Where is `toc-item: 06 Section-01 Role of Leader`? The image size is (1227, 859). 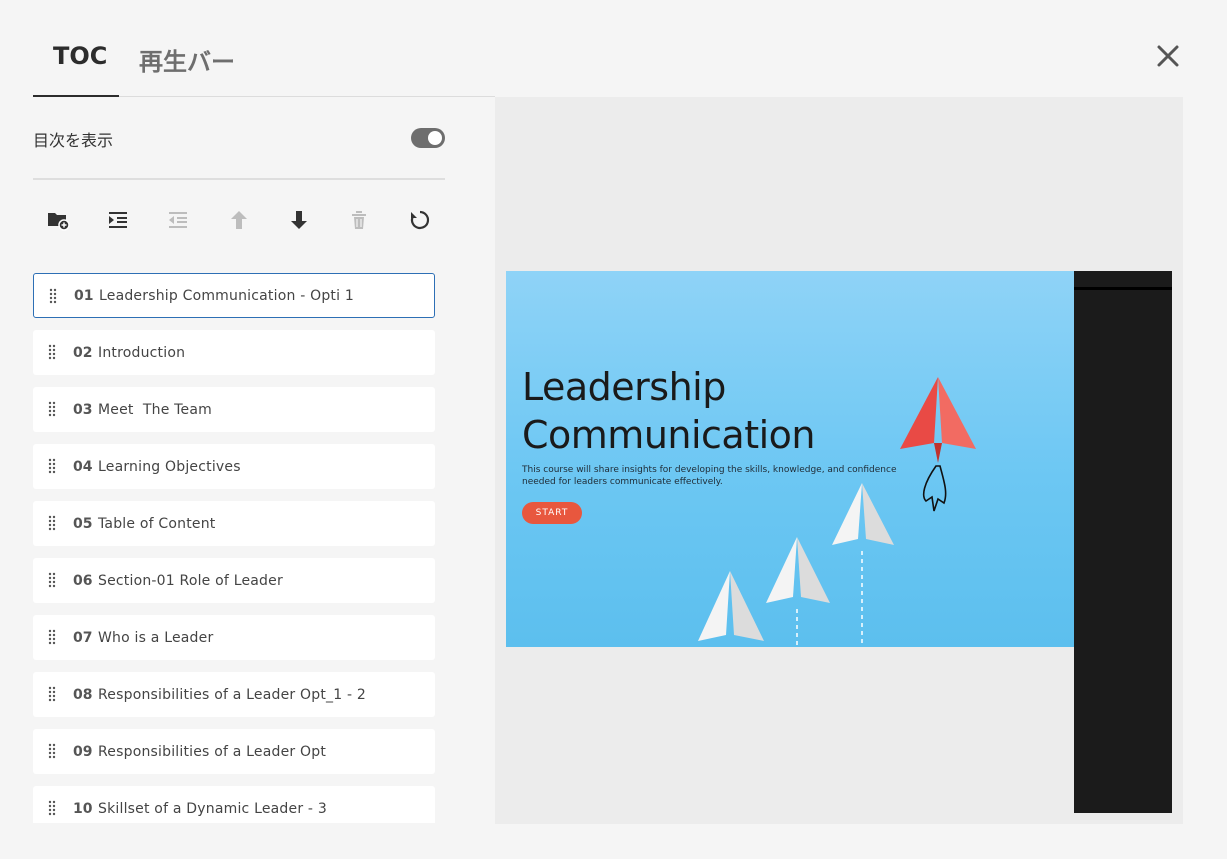
toc-item: 06 Section-01 Role of Leader is located at coordinates (234, 580).